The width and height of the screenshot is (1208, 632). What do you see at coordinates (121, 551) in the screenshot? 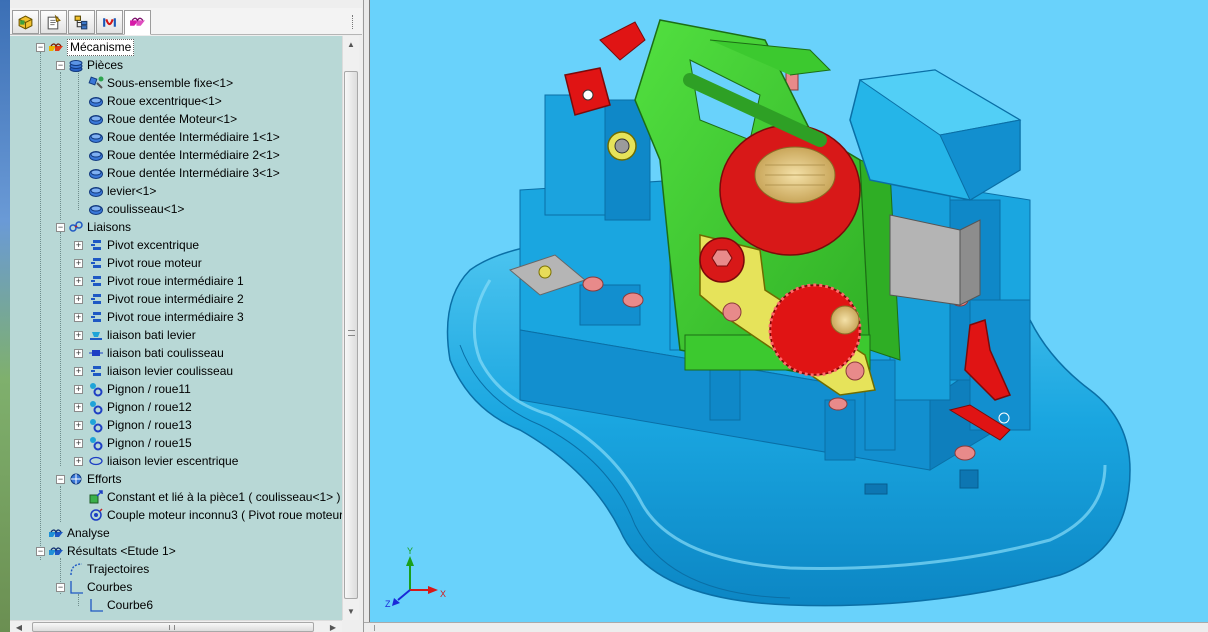
I see `results-label: Résultats <Etude 1>` at bounding box center [121, 551].